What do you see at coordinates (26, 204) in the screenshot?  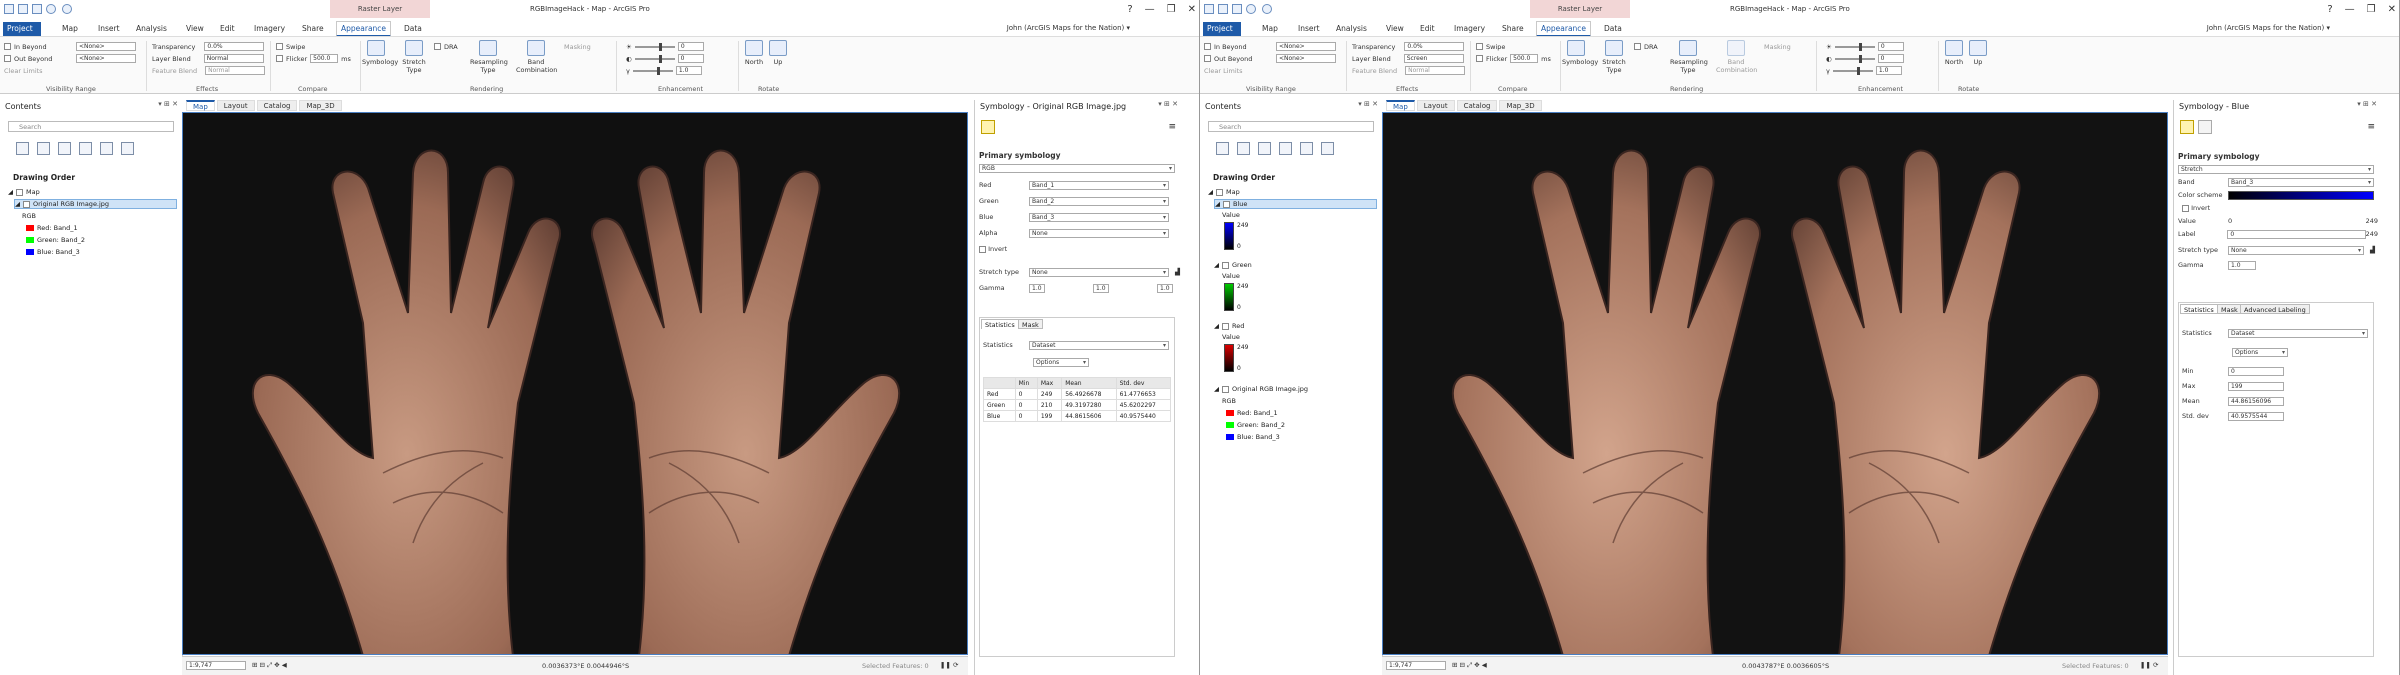 I see `layer-checkbox` at bounding box center [26, 204].